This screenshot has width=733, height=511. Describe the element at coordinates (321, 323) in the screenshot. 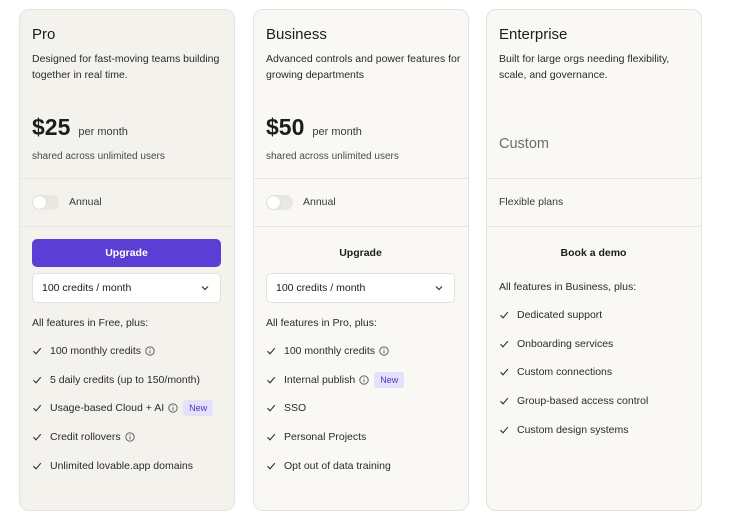

I see `features-heading: All features in Pro, plus:` at that location.